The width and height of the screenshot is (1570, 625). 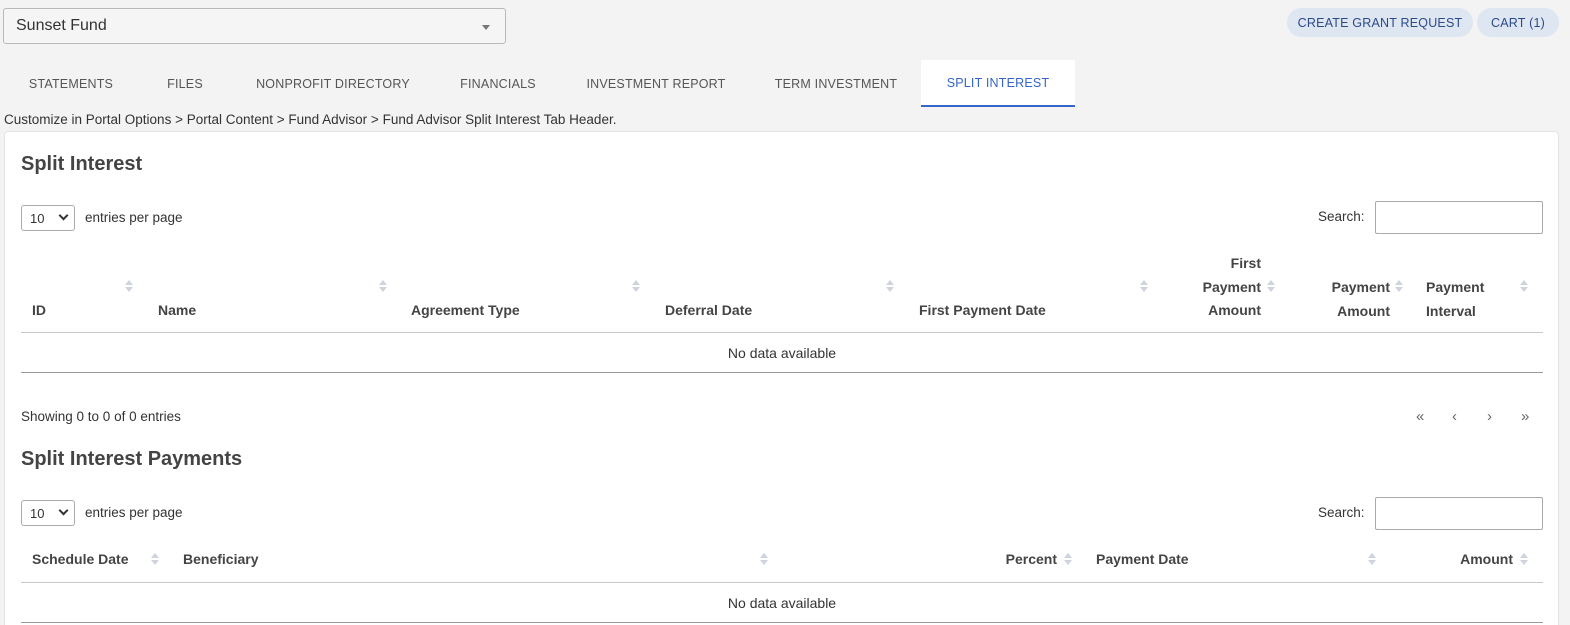 What do you see at coordinates (1011, 560) in the screenshot?
I see `column-header-percent: Percent` at bounding box center [1011, 560].